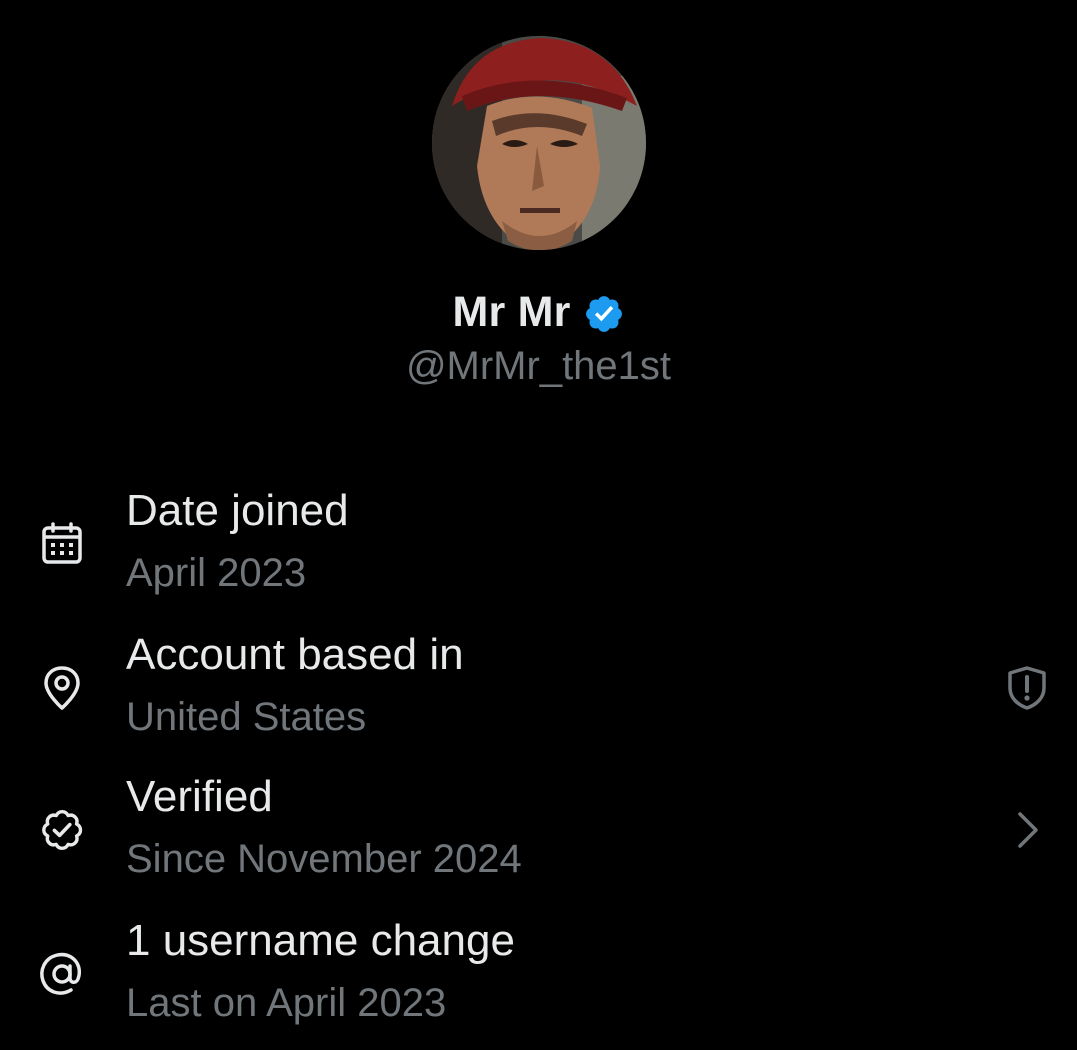  What do you see at coordinates (324, 859) in the screenshot?
I see `row-subtitle: Since November 2024` at bounding box center [324, 859].